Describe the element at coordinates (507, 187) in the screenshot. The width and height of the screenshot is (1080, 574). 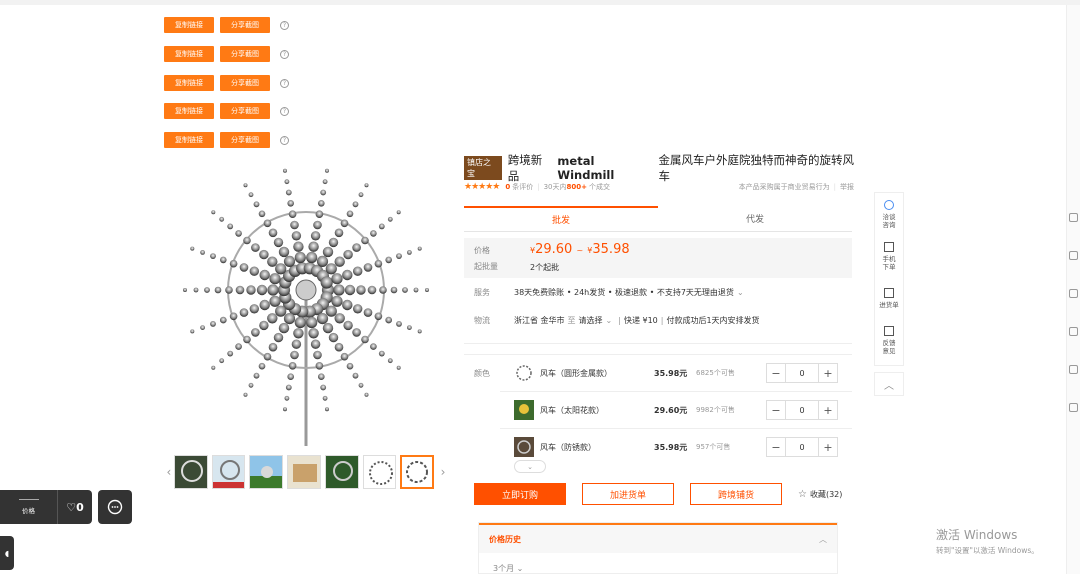
I see `review-count: 0` at that location.